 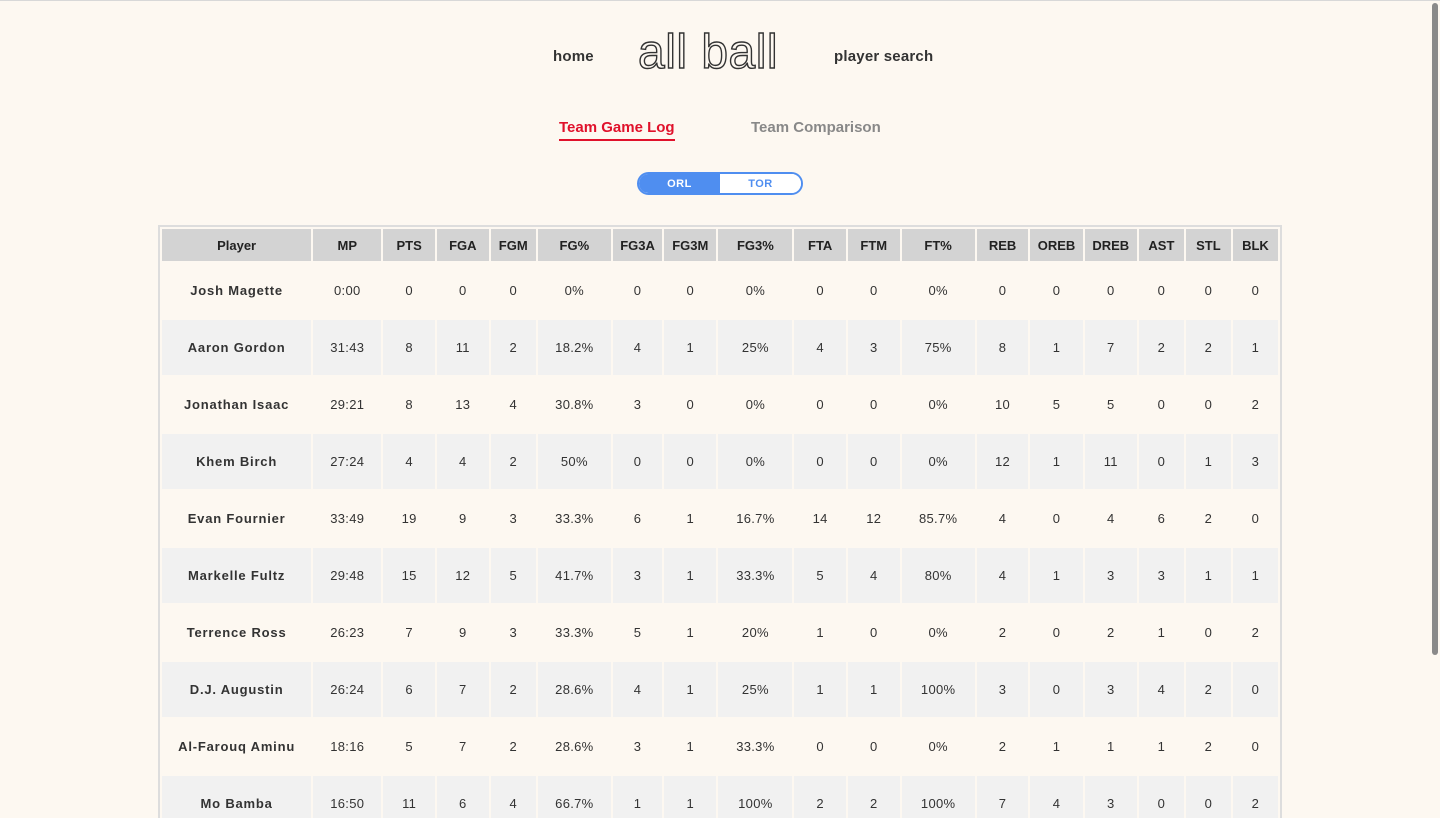 What do you see at coordinates (760, 183) in the screenshot?
I see `team-toggle-tor: TOR` at bounding box center [760, 183].